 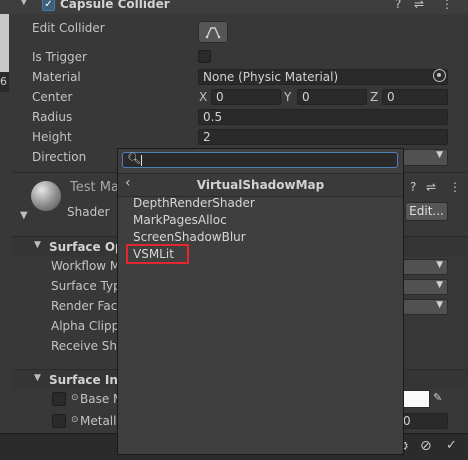 What do you see at coordinates (451, 445) in the screenshot?
I see `check-circle-icon: ✓` at bounding box center [451, 445].